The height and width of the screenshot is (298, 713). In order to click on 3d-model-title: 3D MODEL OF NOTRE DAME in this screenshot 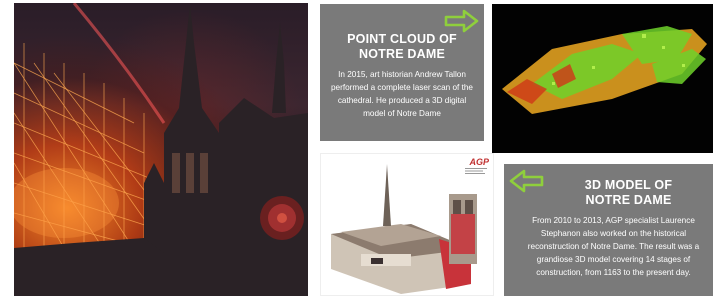, I will do `click(613, 193)`.